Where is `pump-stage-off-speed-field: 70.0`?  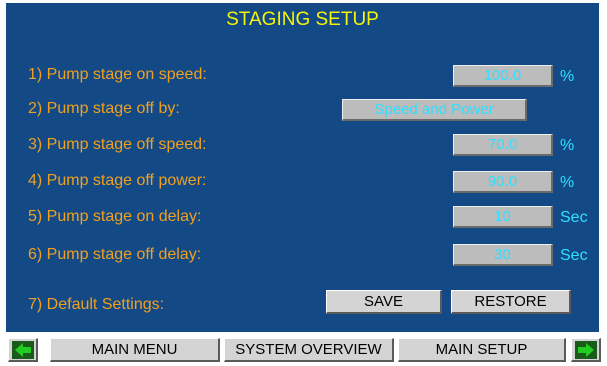
pump-stage-off-speed-field: 70.0 is located at coordinates (503, 145).